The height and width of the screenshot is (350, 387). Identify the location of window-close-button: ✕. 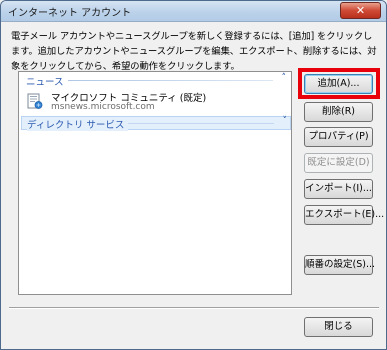
(360, 10).